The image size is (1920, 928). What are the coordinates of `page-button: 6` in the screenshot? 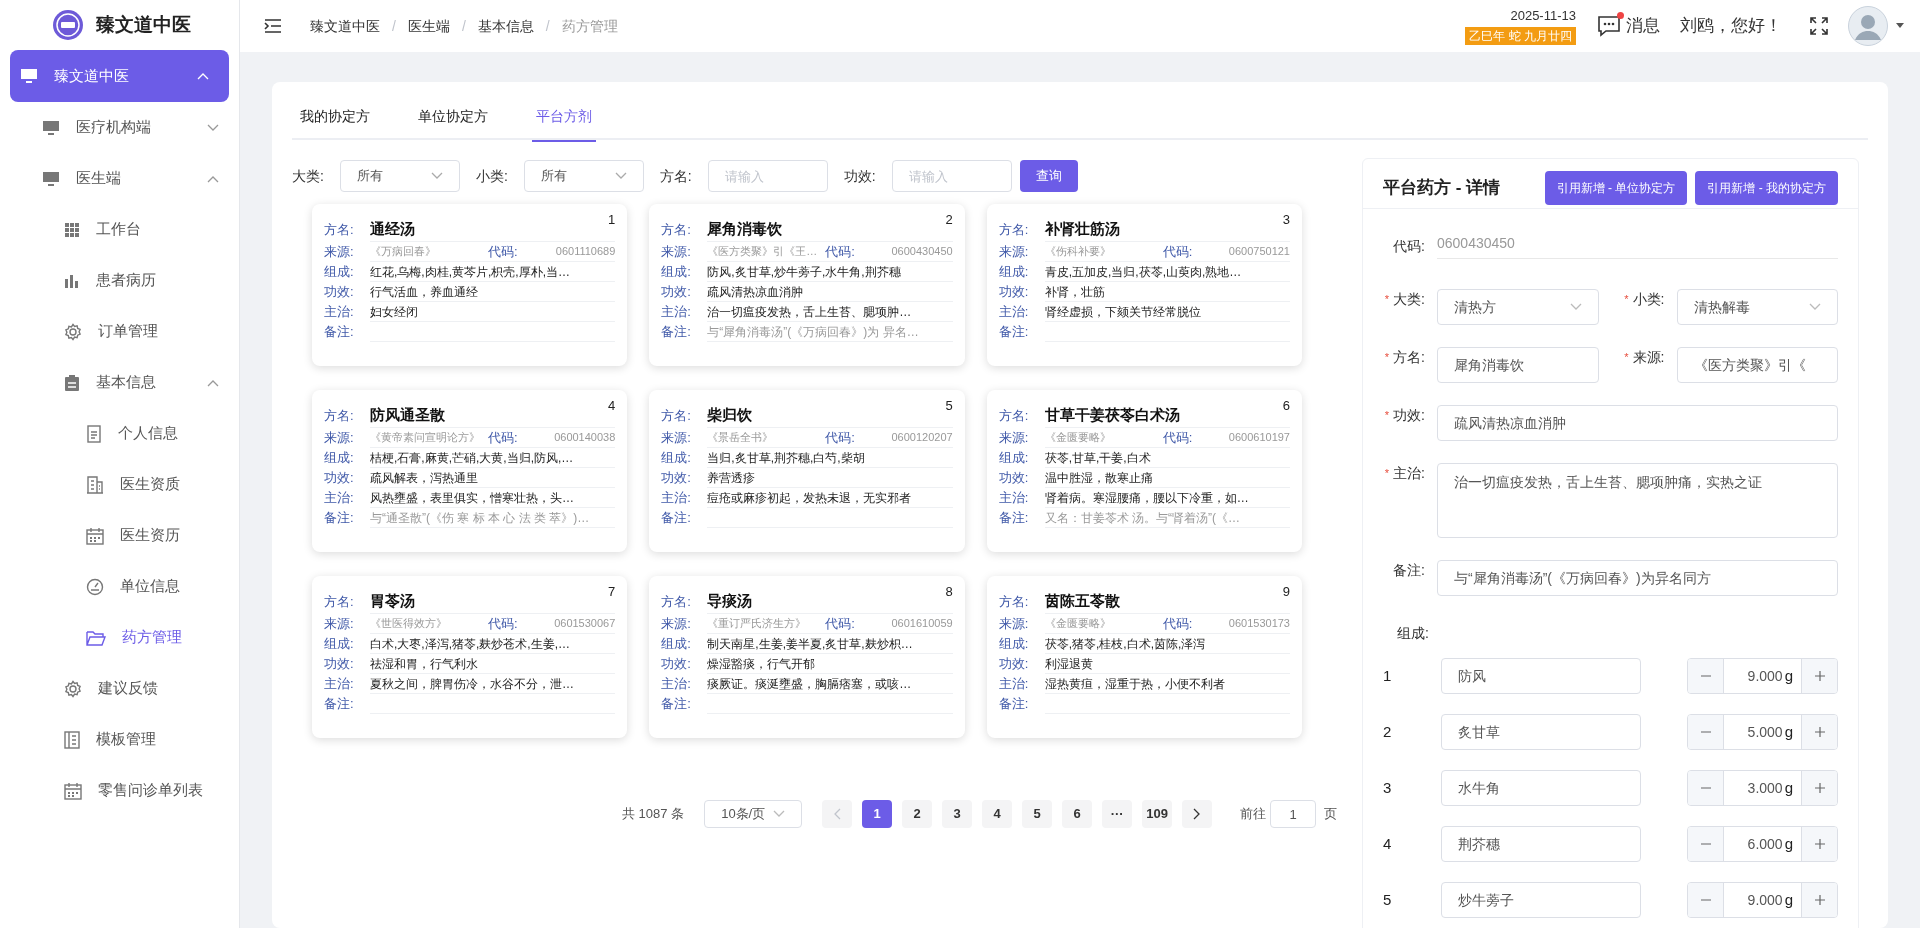 It's located at (1077, 814).